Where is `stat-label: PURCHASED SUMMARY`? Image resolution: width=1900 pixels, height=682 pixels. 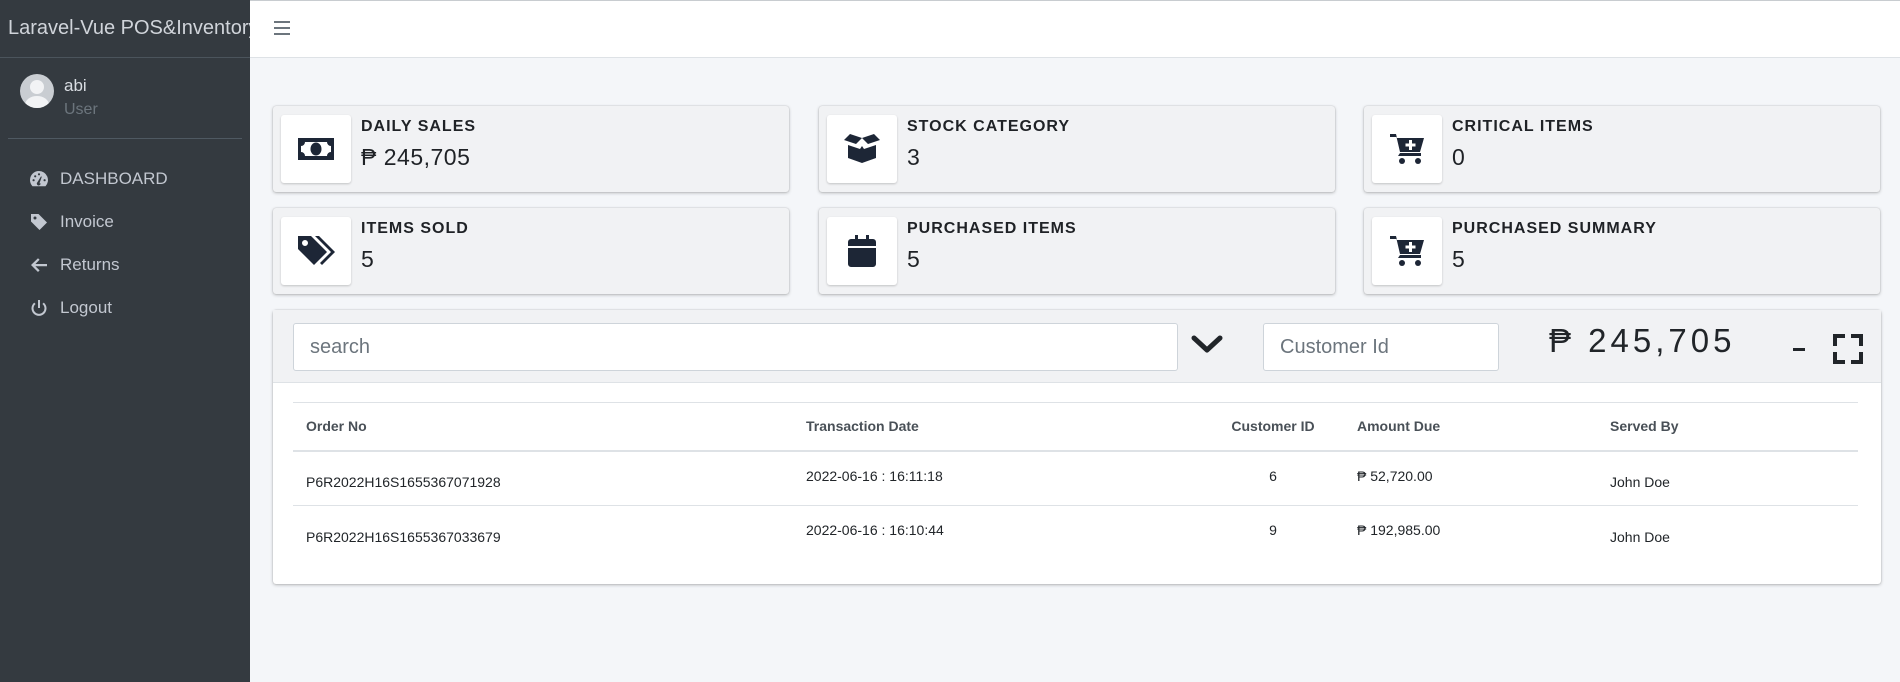 stat-label: PURCHASED SUMMARY is located at coordinates (1554, 228).